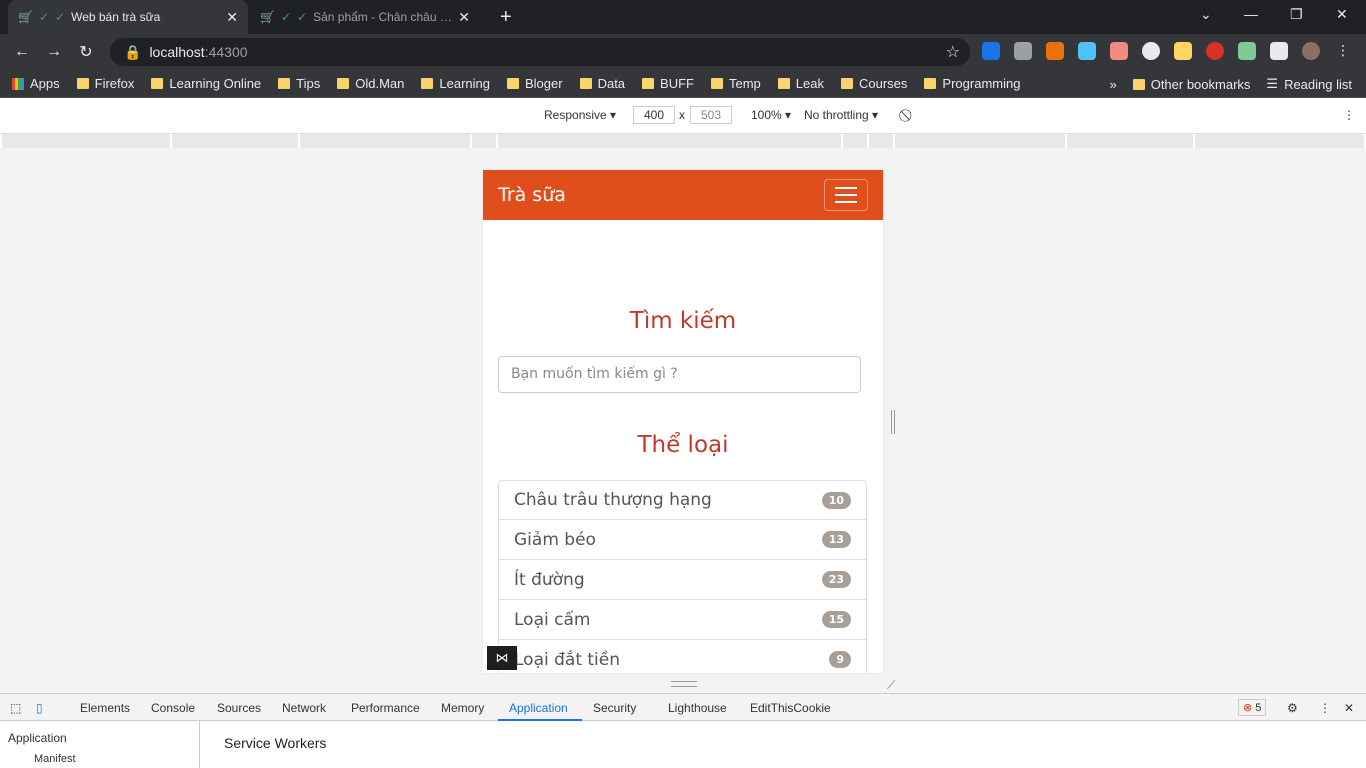 Image resolution: width=1366 pixels, height=768 pixels. I want to click on error-count-badge: ⊗ 5, so click(1252, 707).